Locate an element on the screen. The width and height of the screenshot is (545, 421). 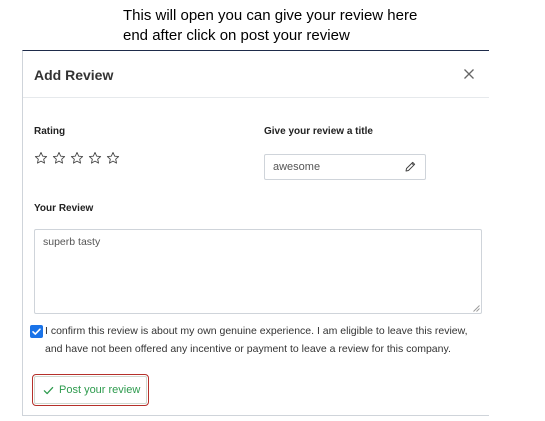
caption-line-2: end after click on post your review is located at coordinates (236, 35).